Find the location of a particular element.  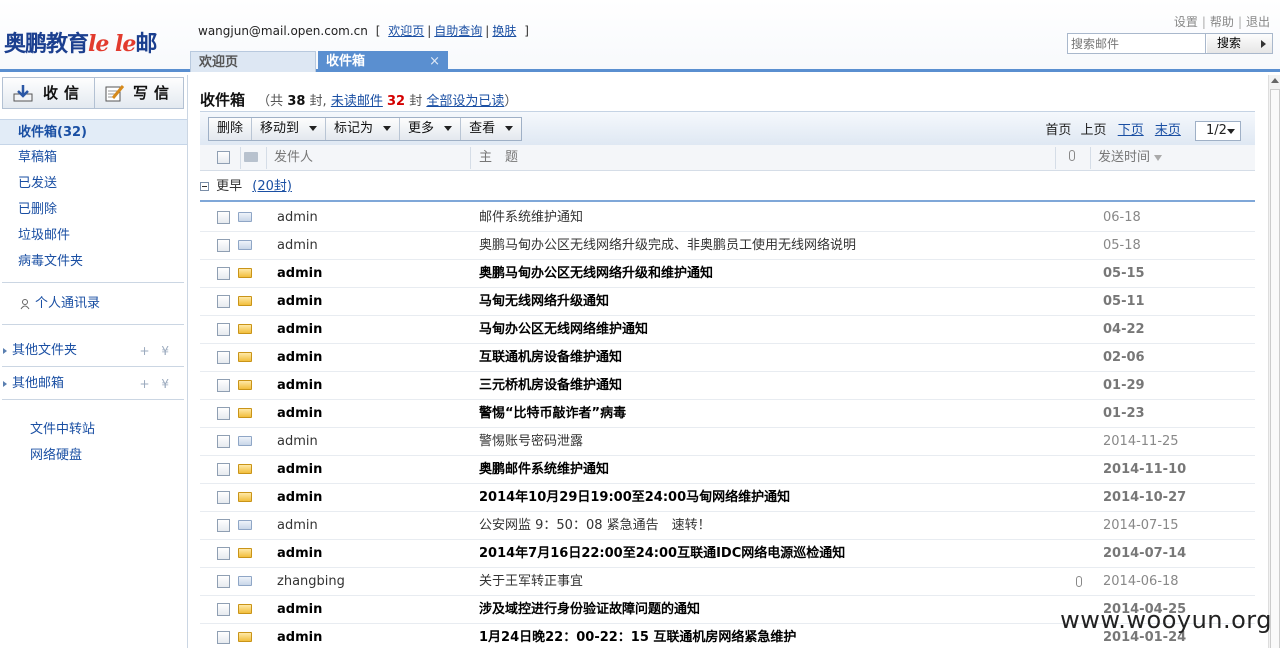

email-row: admin 警惕“比特币敲诈者”病毒 01-23 is located at coordinates (727, 414).